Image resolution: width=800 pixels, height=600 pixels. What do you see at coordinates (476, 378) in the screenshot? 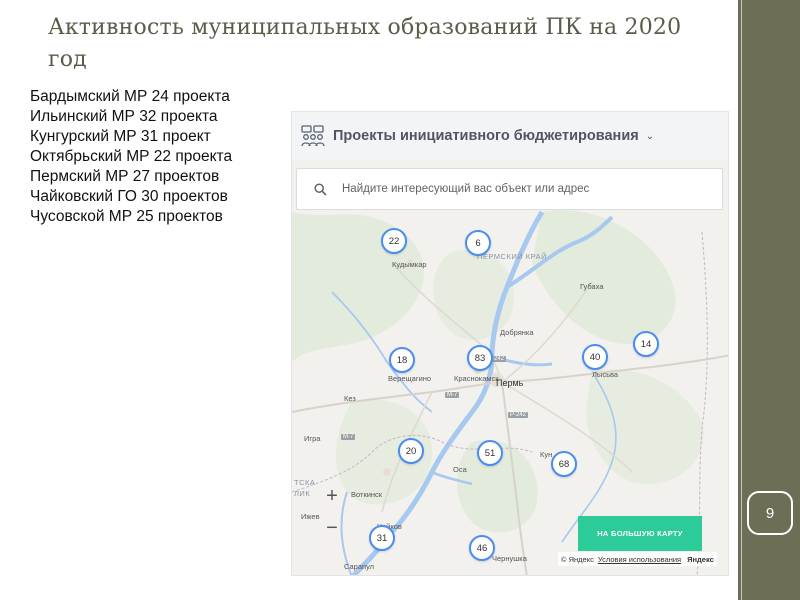
I see `map-place-label: Краснокамск` at bounding box center [476, 378].